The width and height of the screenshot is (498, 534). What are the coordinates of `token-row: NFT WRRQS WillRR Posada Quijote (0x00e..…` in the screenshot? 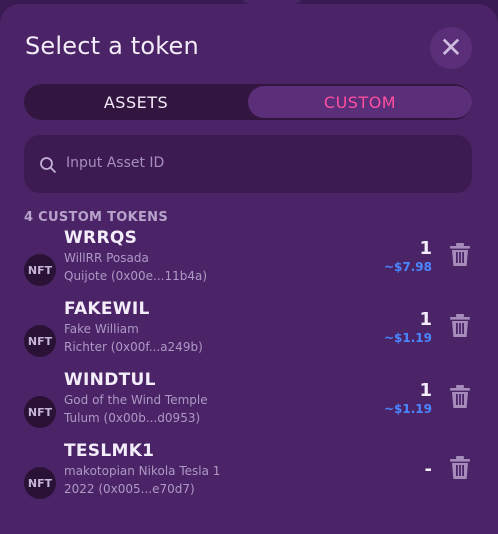 It's located at (249, 265).